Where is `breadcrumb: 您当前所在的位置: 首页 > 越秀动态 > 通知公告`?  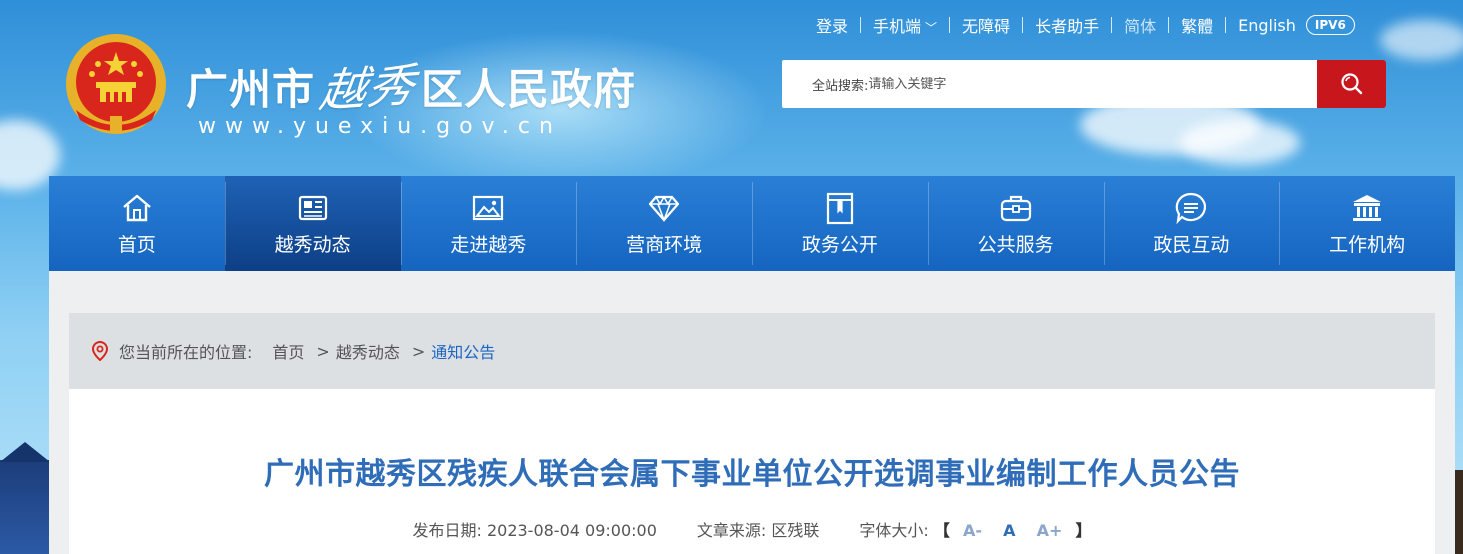
breadcrumb: 您当前所在的位置: 首页 > 越秀动态 > 通知公告 is located at coordinates (752, 351).